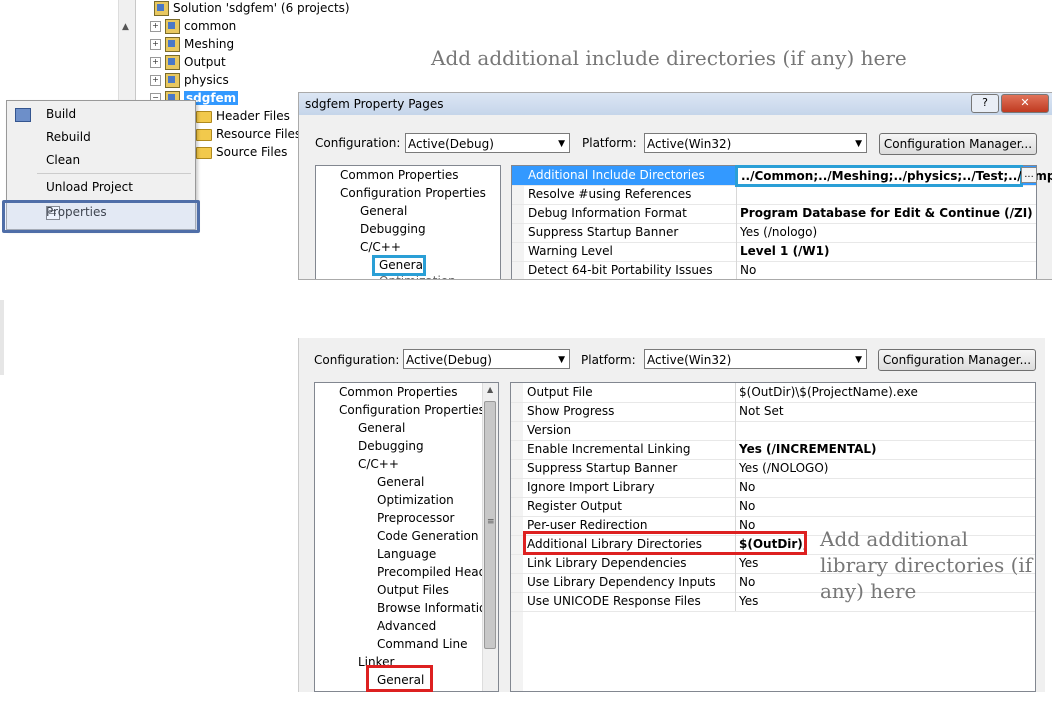  I want to click on folder-label: Source Files, so click(252, 152).